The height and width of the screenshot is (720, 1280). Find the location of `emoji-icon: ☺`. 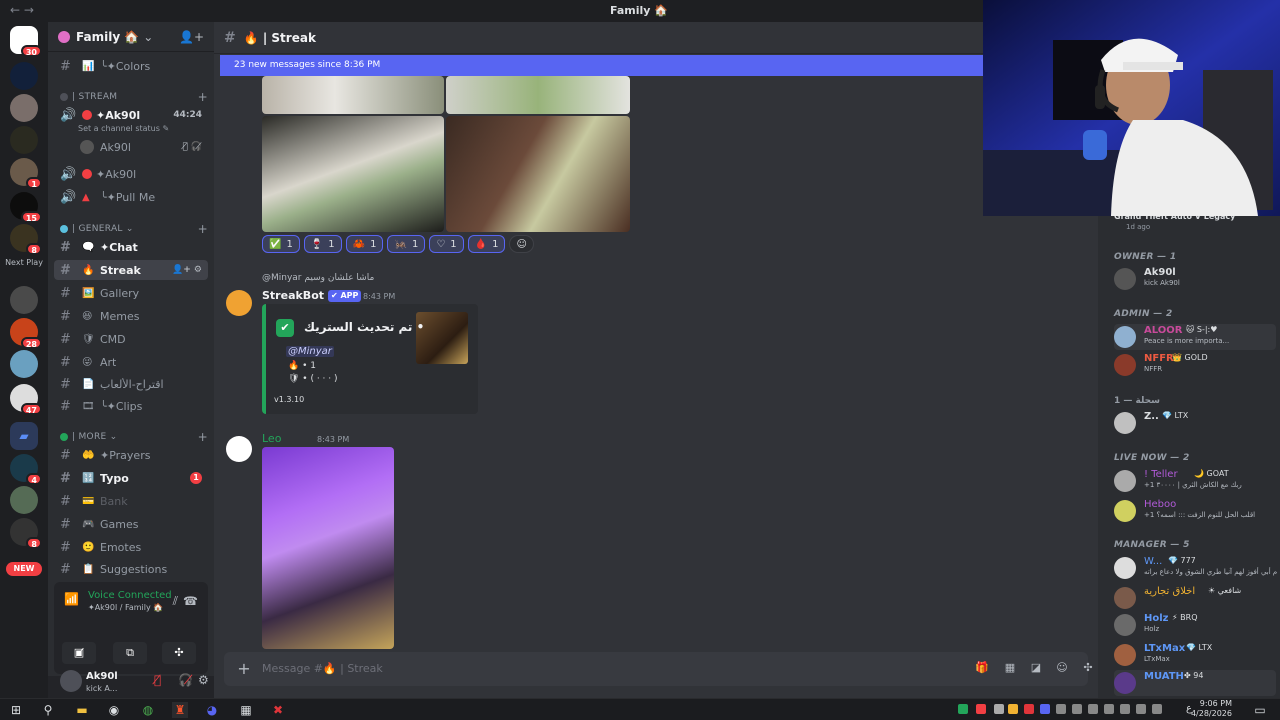

emoji-icon: ☺ is located at coordinates (1062, 669).